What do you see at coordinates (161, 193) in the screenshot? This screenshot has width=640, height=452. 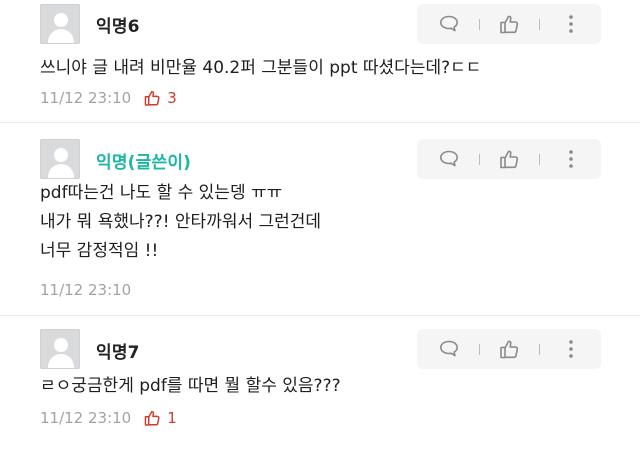 I see `comment-line: pdf따는건 나도 할 수 있는뎅 ㅠㅠ` at bounding box center [161, 193].